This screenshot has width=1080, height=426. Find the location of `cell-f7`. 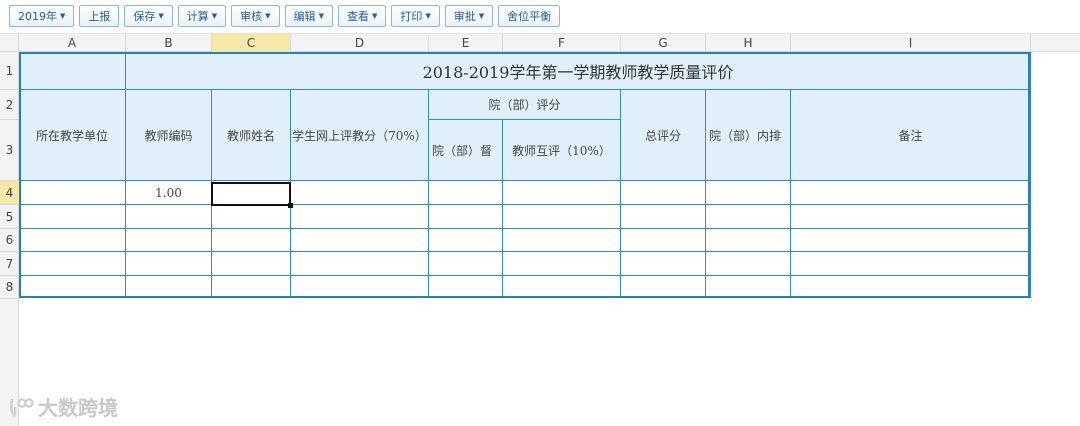

cell-f7 is located at coordinates (562, 264).